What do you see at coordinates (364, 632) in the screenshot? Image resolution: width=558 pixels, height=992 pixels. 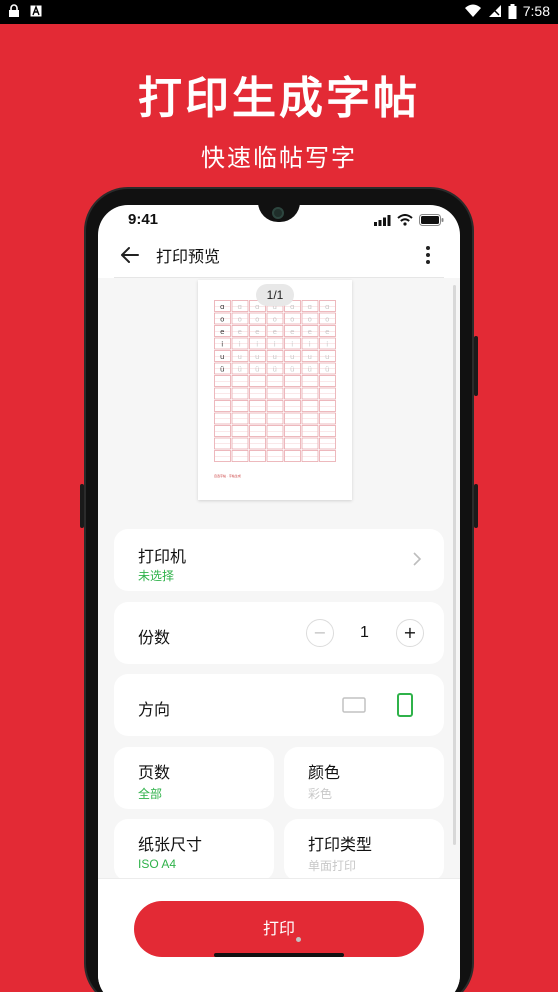 I see `copies-value: 1` at bounding box center [364, 632].